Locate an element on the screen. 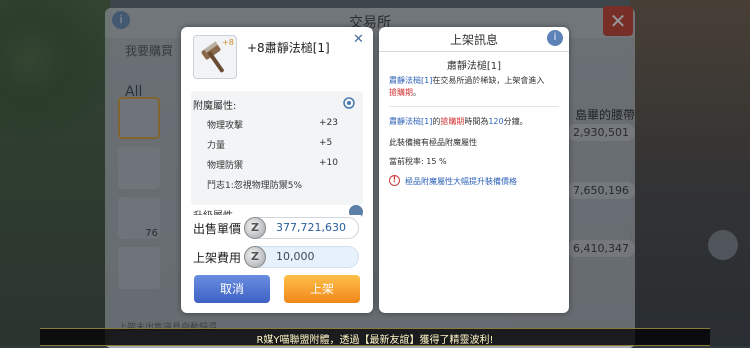  text: 在交易所過於稀缺，上架會進入 is located at coordinates (488, 80).